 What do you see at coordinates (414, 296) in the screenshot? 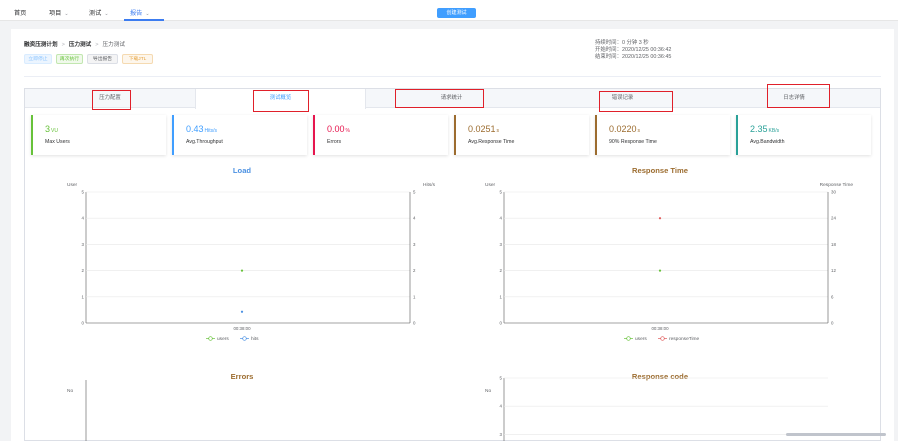
I see `tick-label-right: 1` at bounding box center [414, 296].